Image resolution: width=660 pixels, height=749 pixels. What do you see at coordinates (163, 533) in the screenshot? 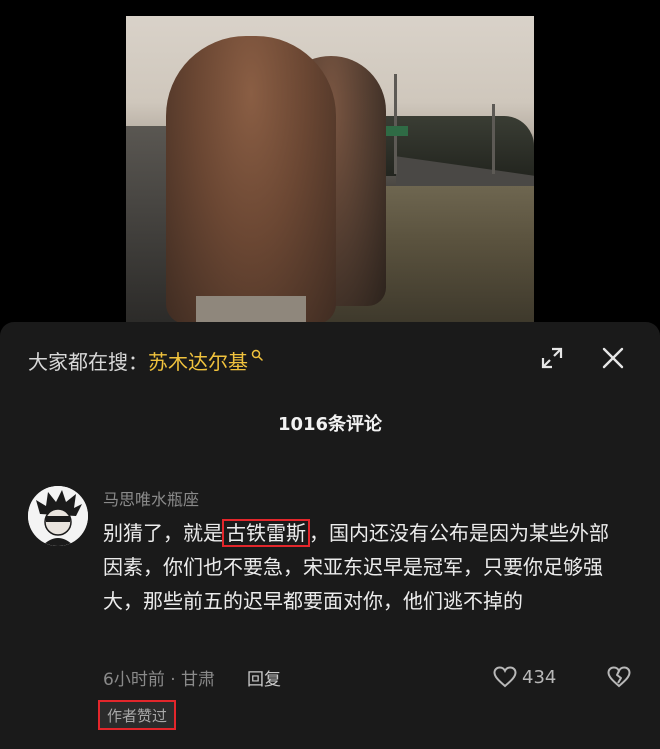
I see `comment-text-before: 别猜了，就是` at bounding box center [163, 533].